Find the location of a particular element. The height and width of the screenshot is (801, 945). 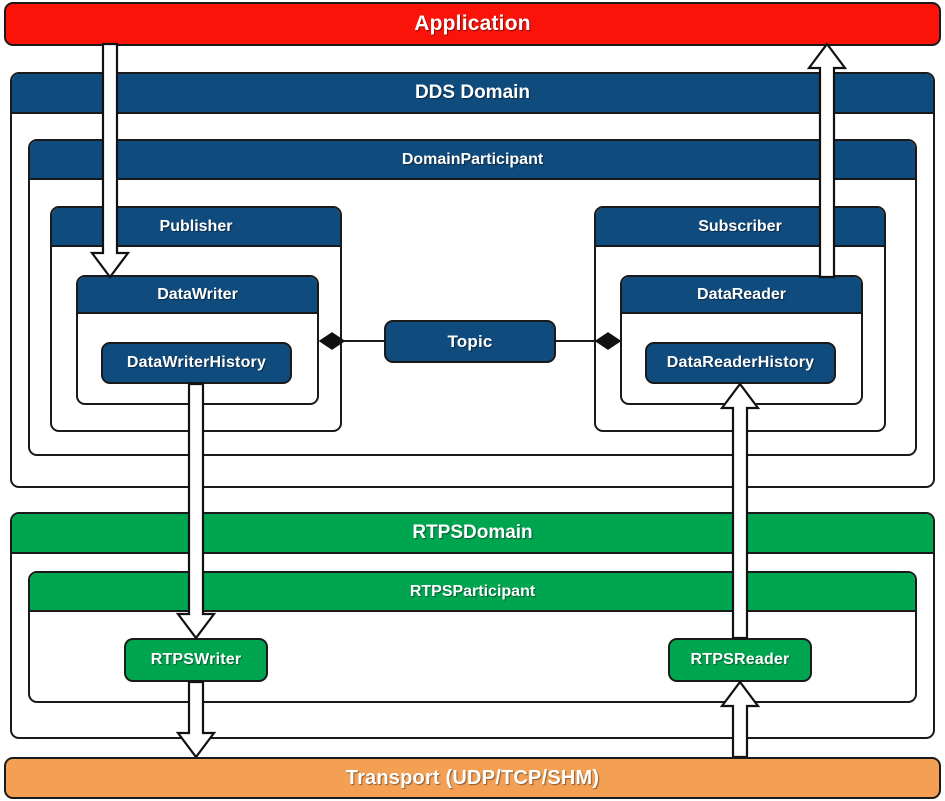

topic-box: Topic is located at coordinates (470, 341).